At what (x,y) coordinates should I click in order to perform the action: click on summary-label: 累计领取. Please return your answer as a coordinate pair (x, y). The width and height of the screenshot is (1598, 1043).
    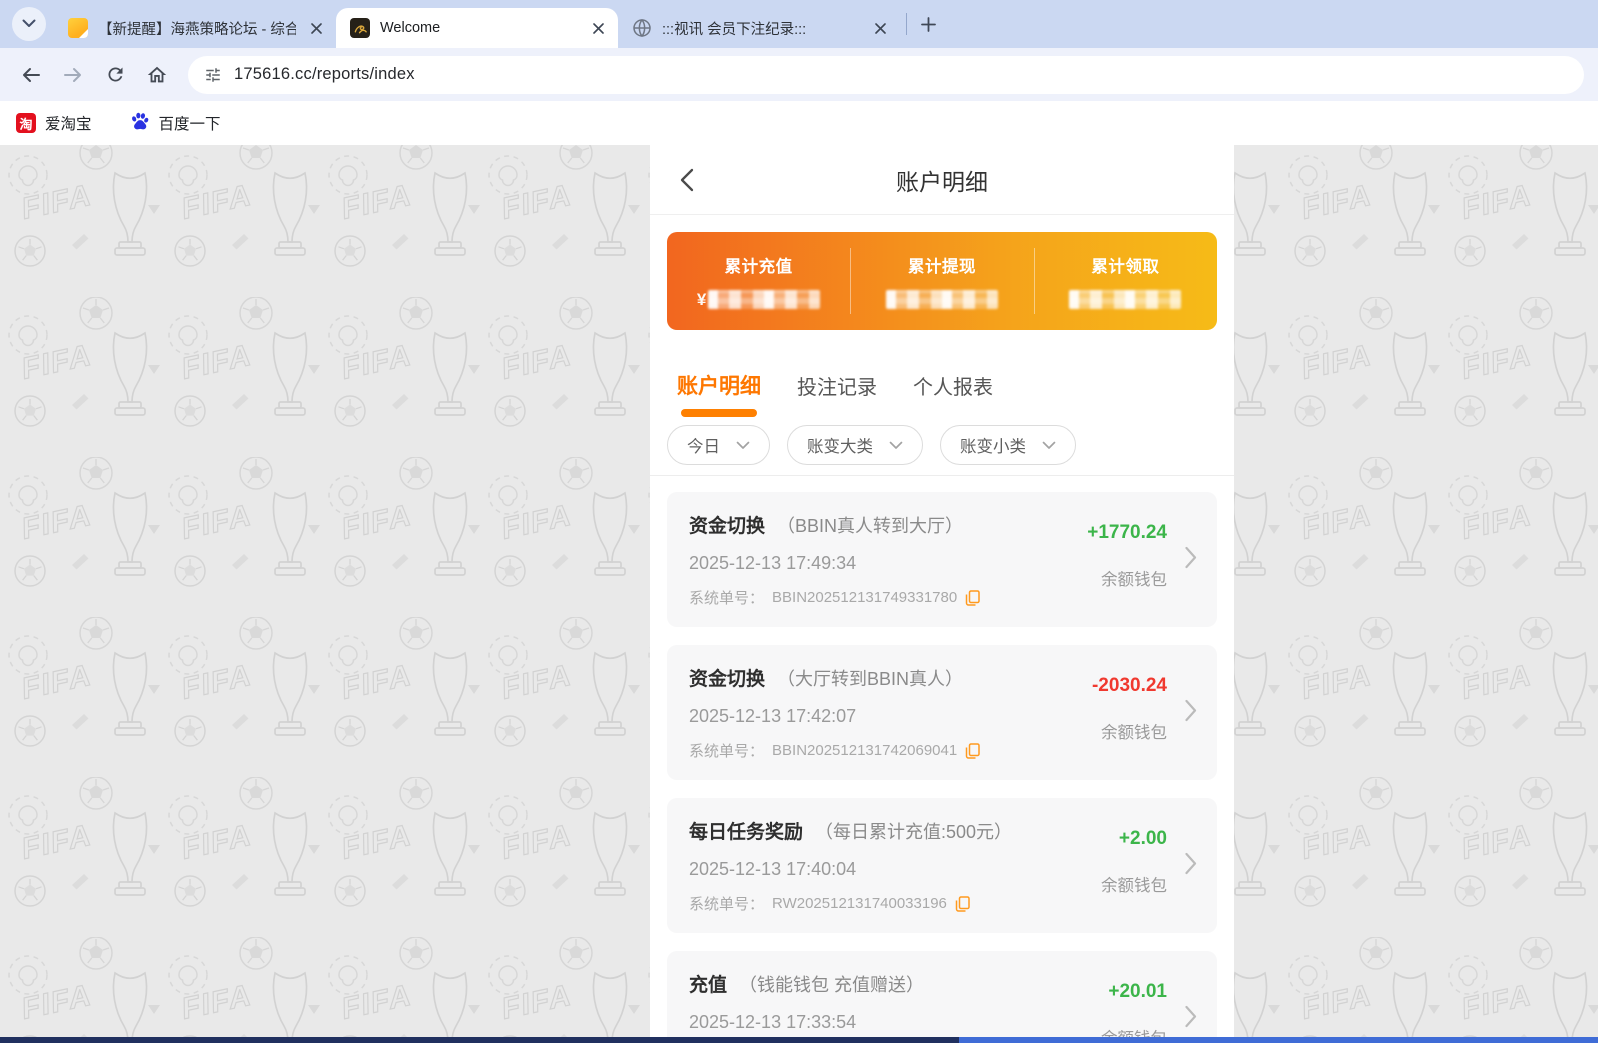
    Looking at the image, I should click on (1125, 266).